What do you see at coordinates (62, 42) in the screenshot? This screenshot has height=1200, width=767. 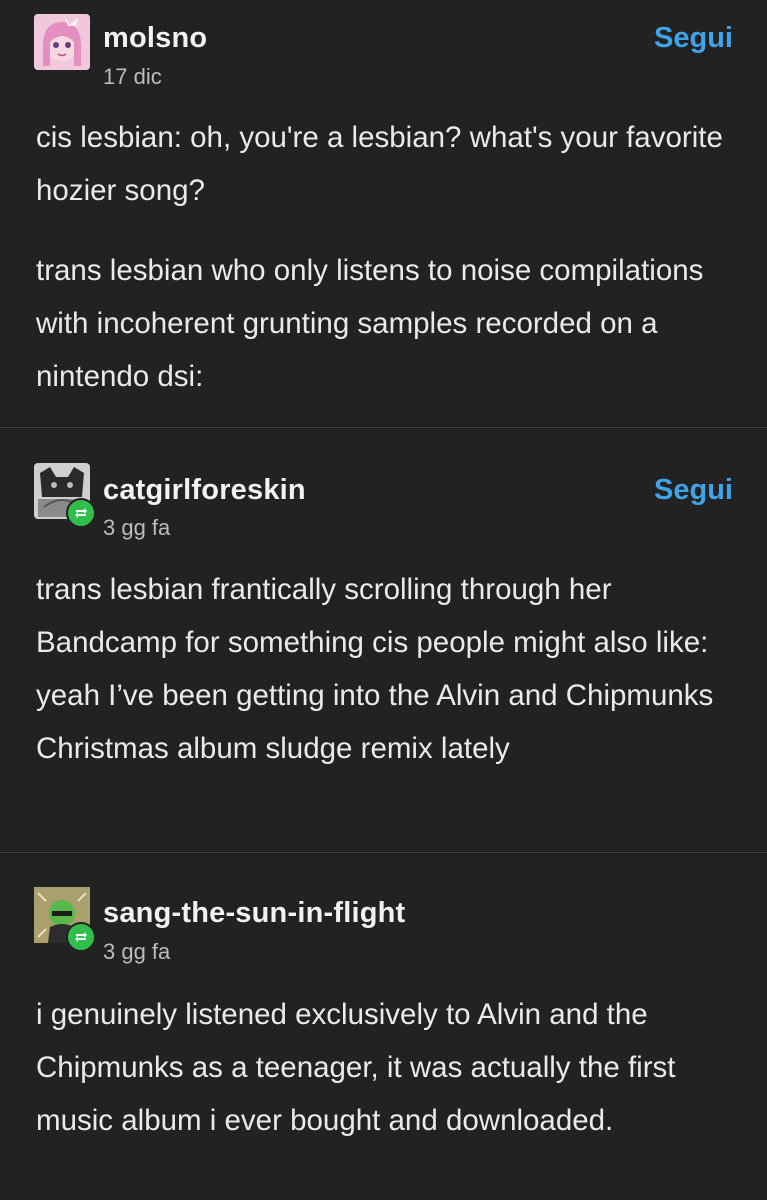 I see `pink-anime-girl-avatar-icon` at bounding box center [62, 42].